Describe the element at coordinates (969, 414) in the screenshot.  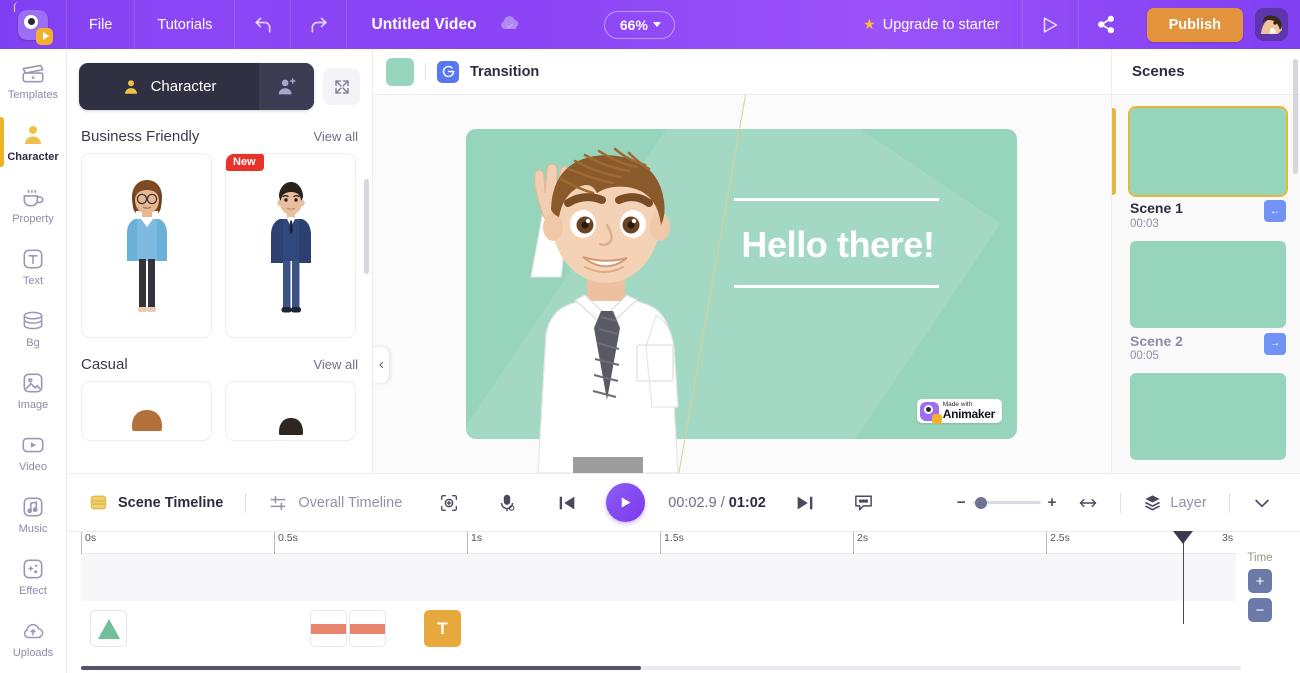
I see `watermark-brand: Animaker` at that location.